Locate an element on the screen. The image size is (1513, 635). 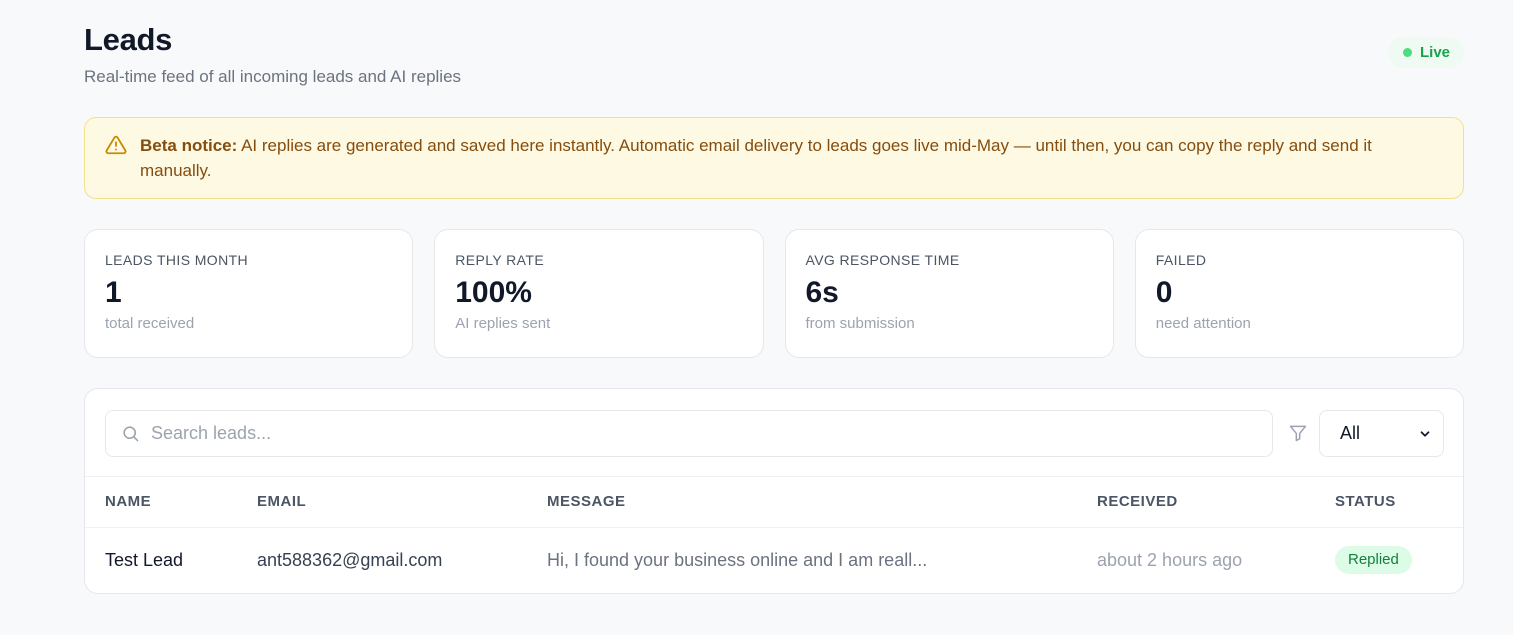
stat-value: 0 is located at coordinates (1164, 292).